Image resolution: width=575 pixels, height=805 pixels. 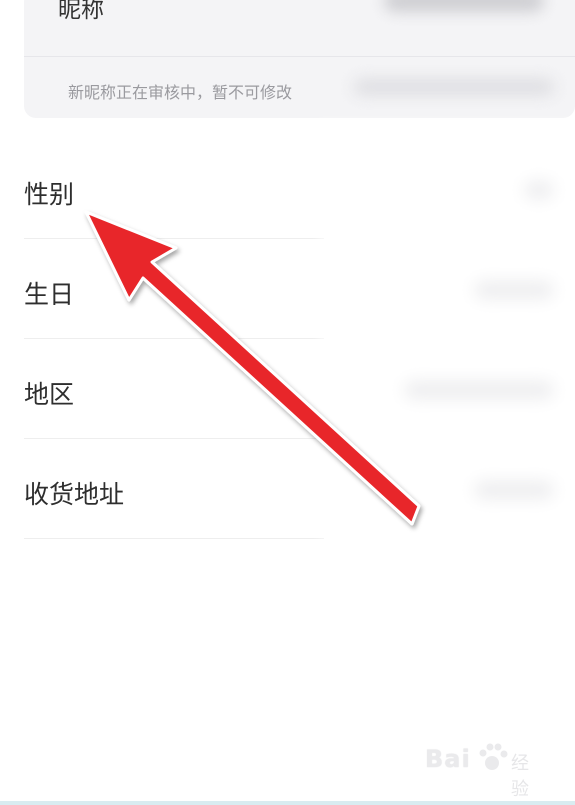 I want to click on bottom-edge-bar, so click(x=287, y=803).